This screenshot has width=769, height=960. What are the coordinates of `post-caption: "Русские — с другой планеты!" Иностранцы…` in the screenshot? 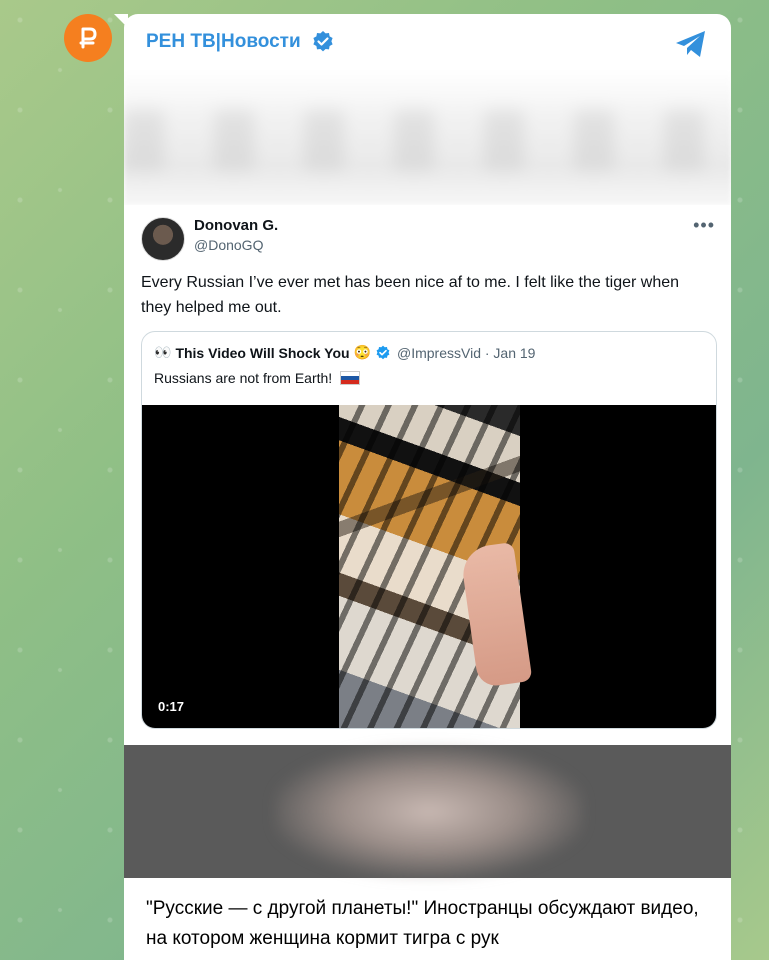 It's located at (422, 923).